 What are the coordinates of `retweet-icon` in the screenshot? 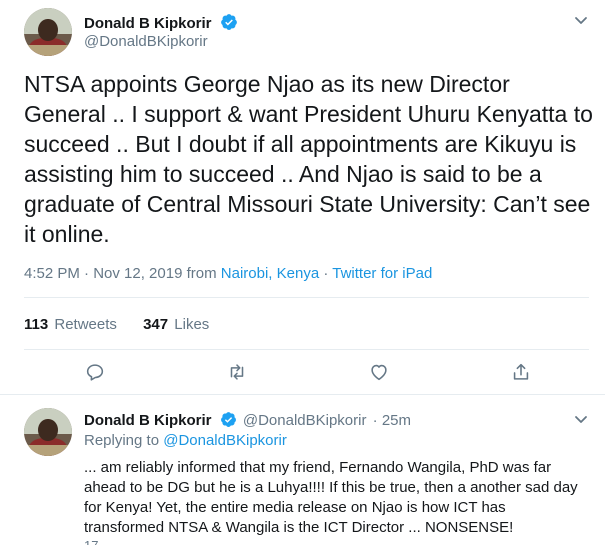 It's located at (237, 372).